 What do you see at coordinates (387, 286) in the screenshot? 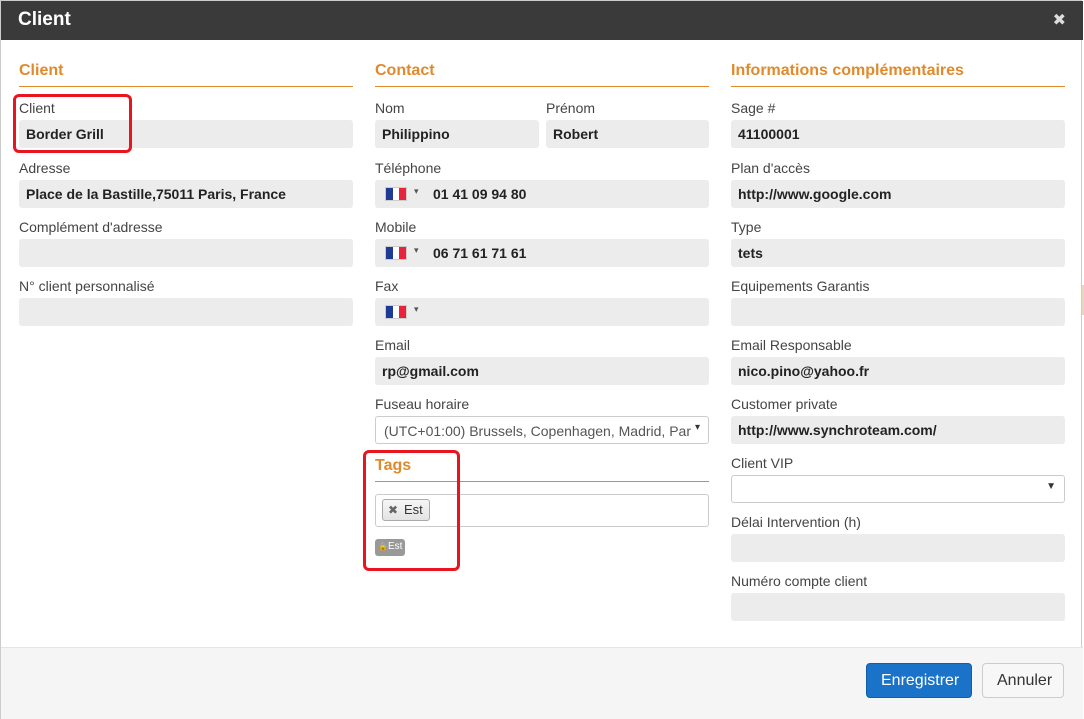
I see `fax-label: Fax` at bounding box center [387, 286].